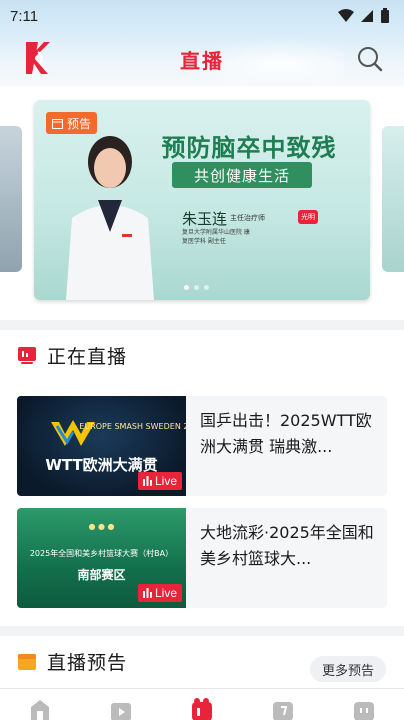 This screenshot has width=404, height=720. I want to click on doctor-name: 朱玉连, so click(205, 219).